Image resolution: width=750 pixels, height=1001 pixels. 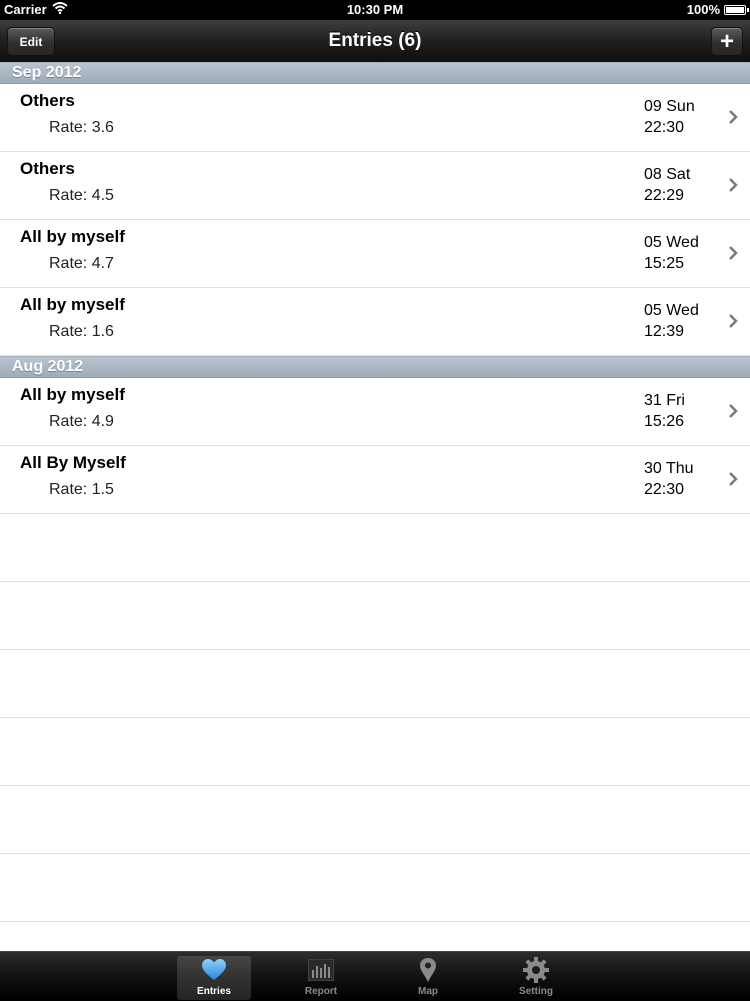 I want to click on entry-rate: Rate: 4.7, so click(x=81, y=263).